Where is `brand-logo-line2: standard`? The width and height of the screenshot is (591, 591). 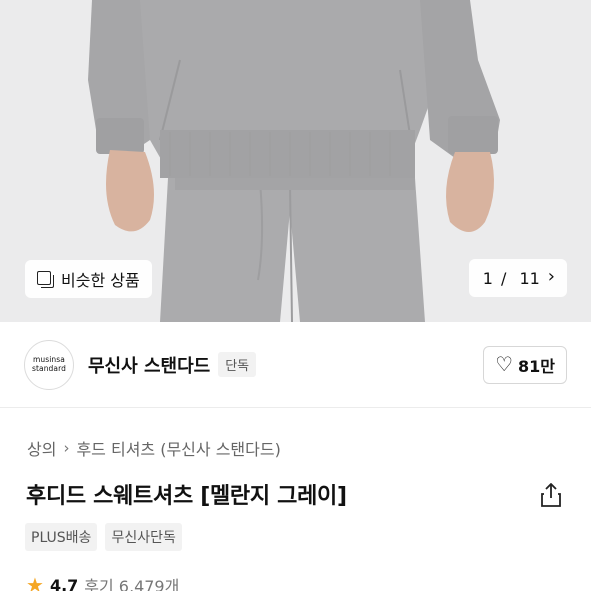
brand-logo-line2: standard is located at coordinates (49, 368).